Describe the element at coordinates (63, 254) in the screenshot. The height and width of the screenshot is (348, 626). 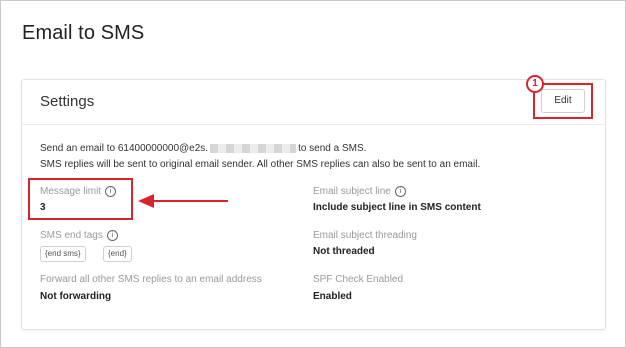
I see `end-tag: {end sms}` at that location.